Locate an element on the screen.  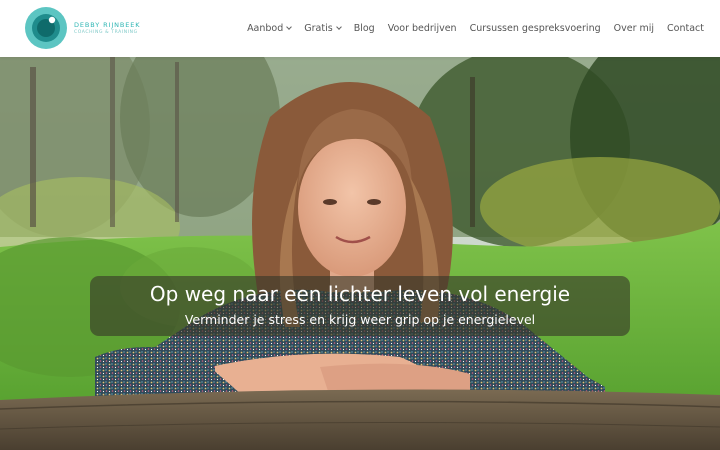
nav-item-label: Contact is located at coordinates (685, 28).